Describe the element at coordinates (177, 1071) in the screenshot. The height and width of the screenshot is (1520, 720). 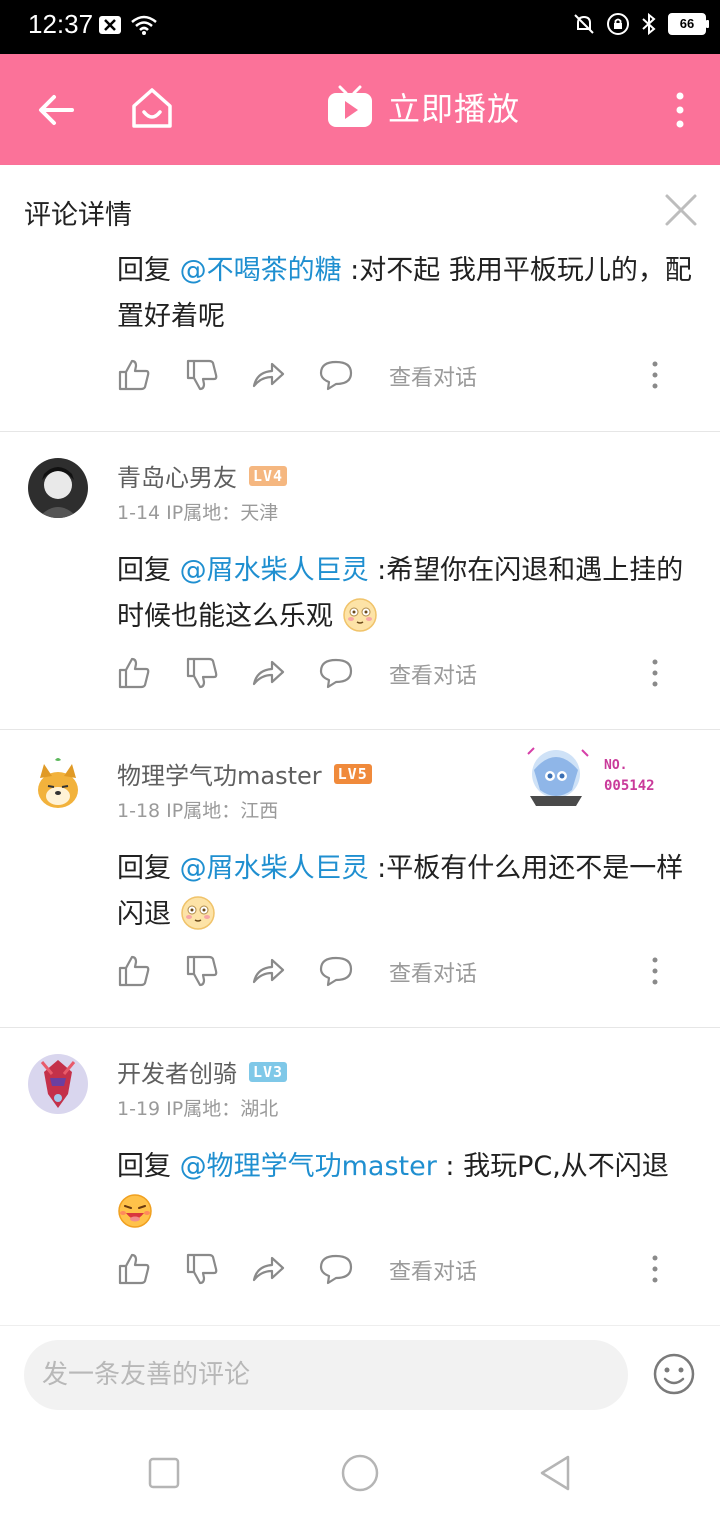
I see `username-text: 开发者创骑` at that location.